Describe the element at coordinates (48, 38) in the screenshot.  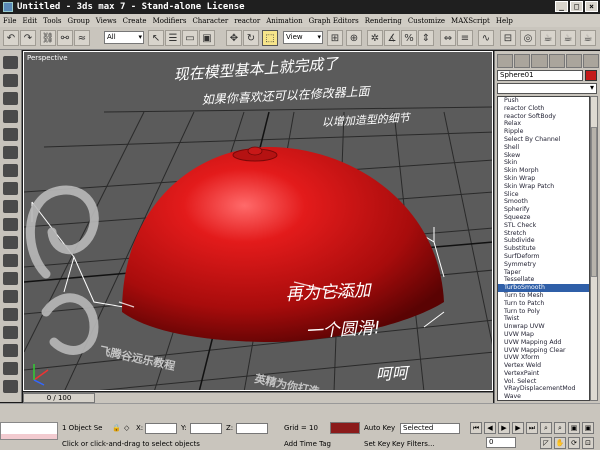
I see `select-link-icon: ⛓` at that location.